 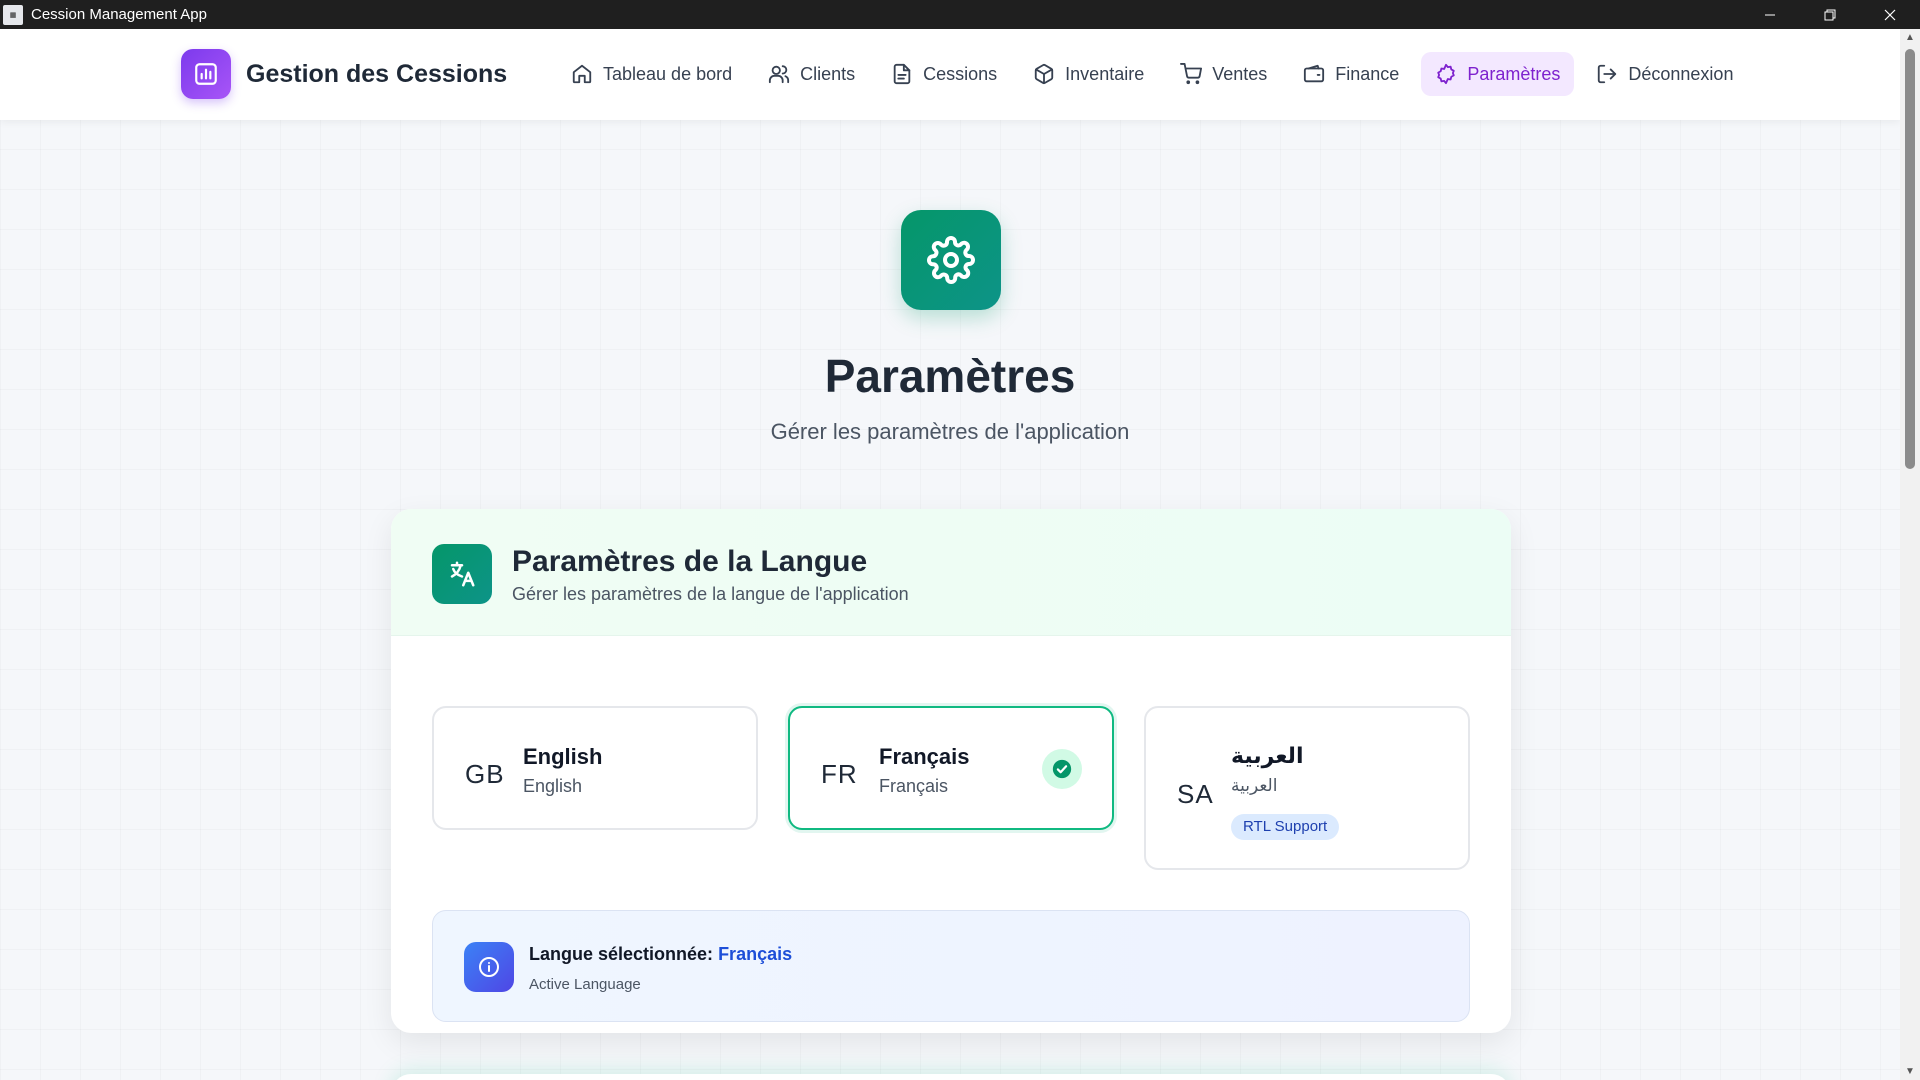 What do you see at coordinates (621, 954) in the screenshot?
I see `selected-language-label: Langue sélectionnée:` at bounding box center [621, 954].